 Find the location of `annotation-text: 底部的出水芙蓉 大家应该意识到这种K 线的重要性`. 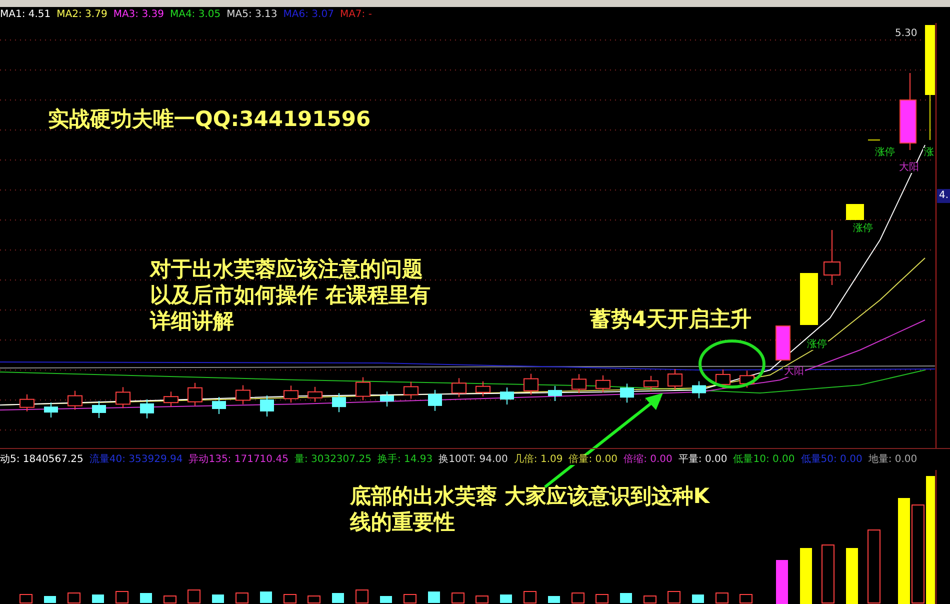

annotation-text: 底部的出水芙蓉 大家应该意识到这种K 线的重要性 is located at coordinates (530, 509).